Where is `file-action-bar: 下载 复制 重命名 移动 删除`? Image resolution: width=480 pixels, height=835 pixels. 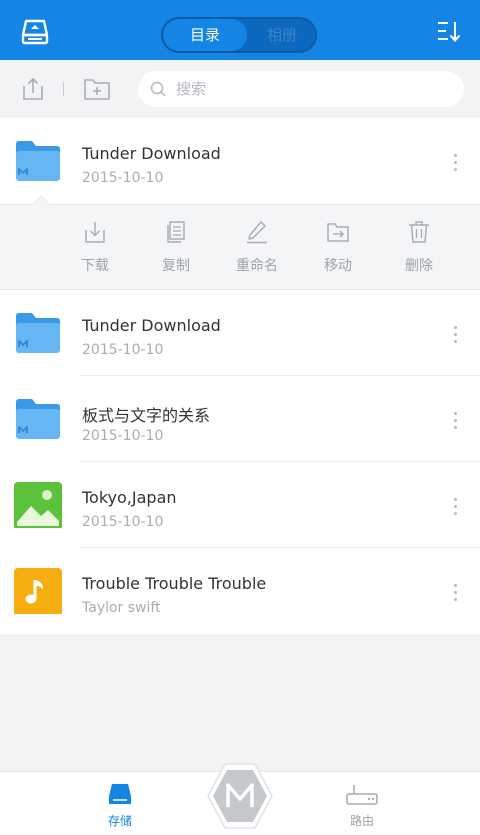
file-action-bar: 下载 复制 重命名 移动 删除 is located at coordinates (240, 242).